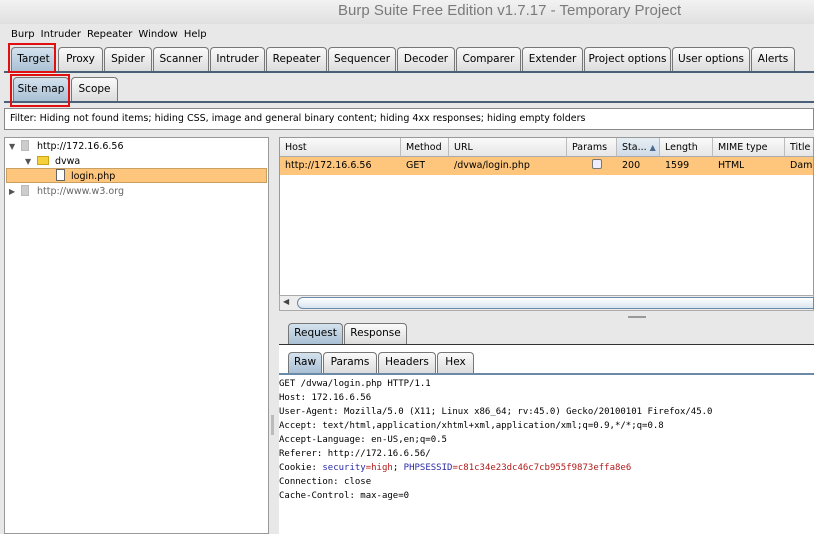  What do you see at coordinates (407, 34) in the screenshot?
I see `menu-bar: Burp Intruder Repeater Window Help` at bounding box center [407, 34].